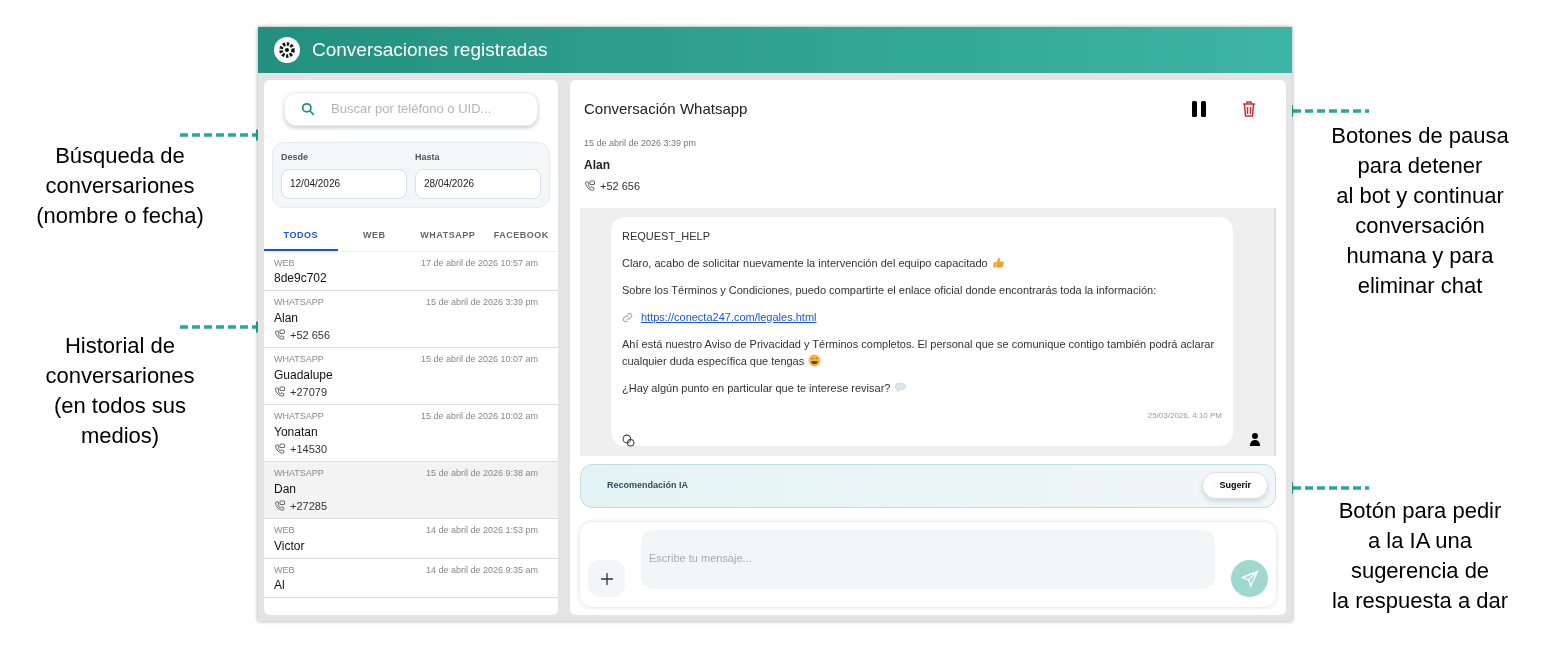 The height and width of the screenshot is (653, 1549). Describe the element at coordinates (310, 335) in the screenshot. I see `phone-number: +52 656` at that location.